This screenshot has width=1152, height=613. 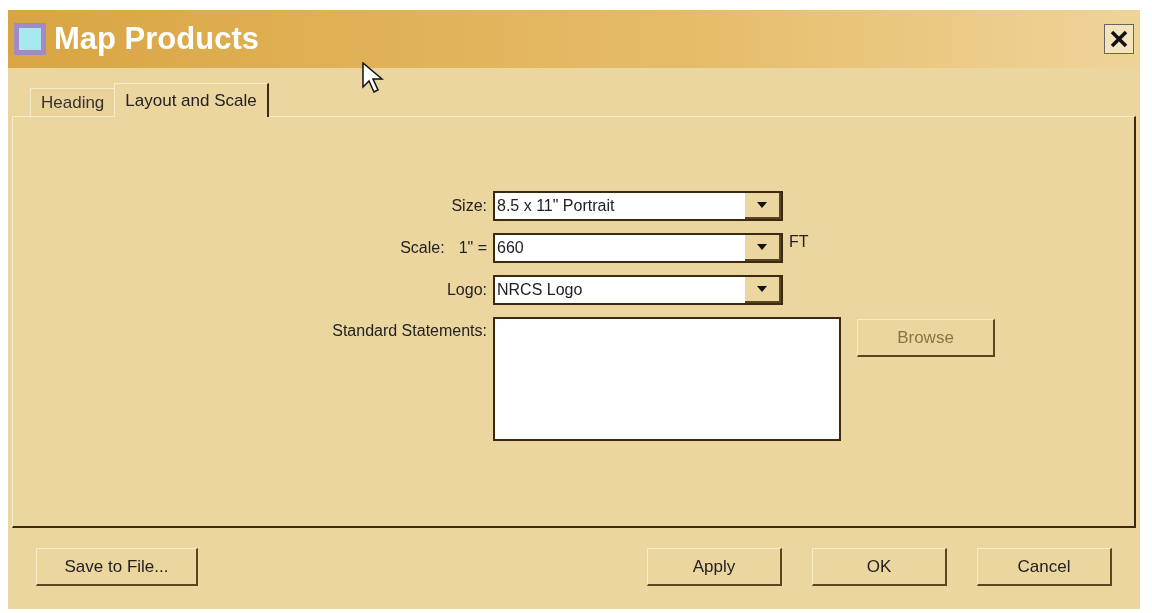 I want to click on cursor-icon, so click(x=373, y=78).